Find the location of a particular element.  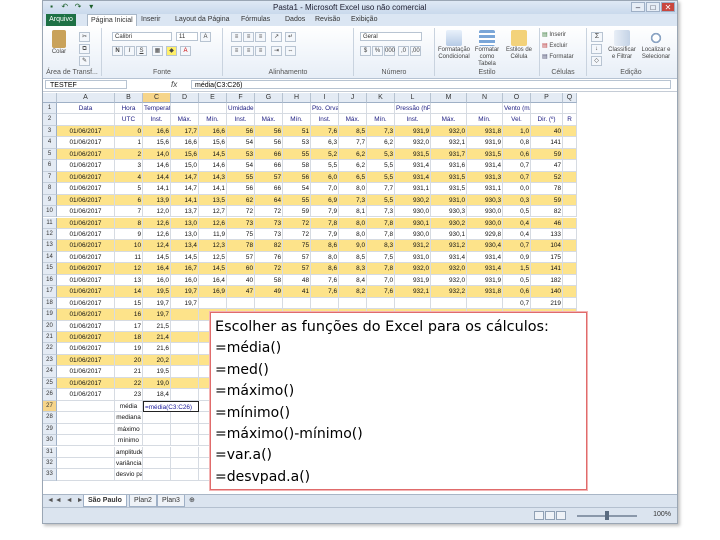

data-cell: 21,4 is located at coordinates (157, 338).